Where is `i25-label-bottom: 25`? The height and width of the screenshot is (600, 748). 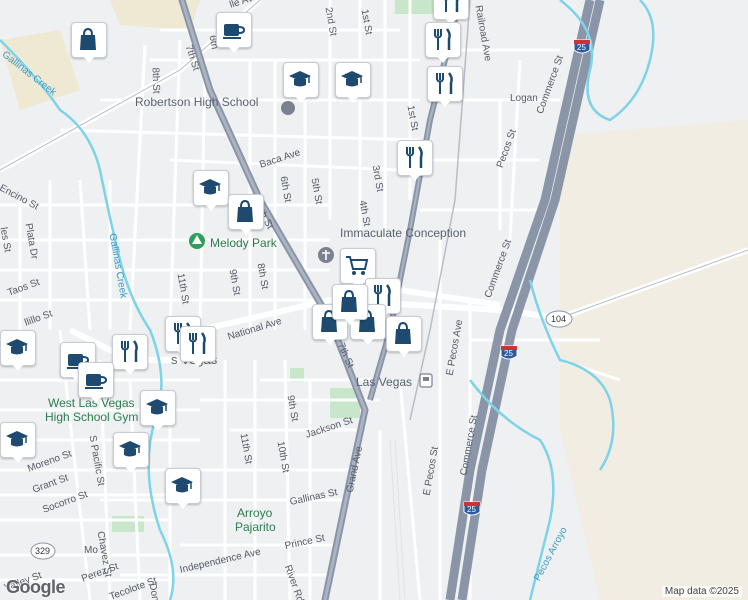
i25-label-bottom: 25 is located at coordinates (471, 509).